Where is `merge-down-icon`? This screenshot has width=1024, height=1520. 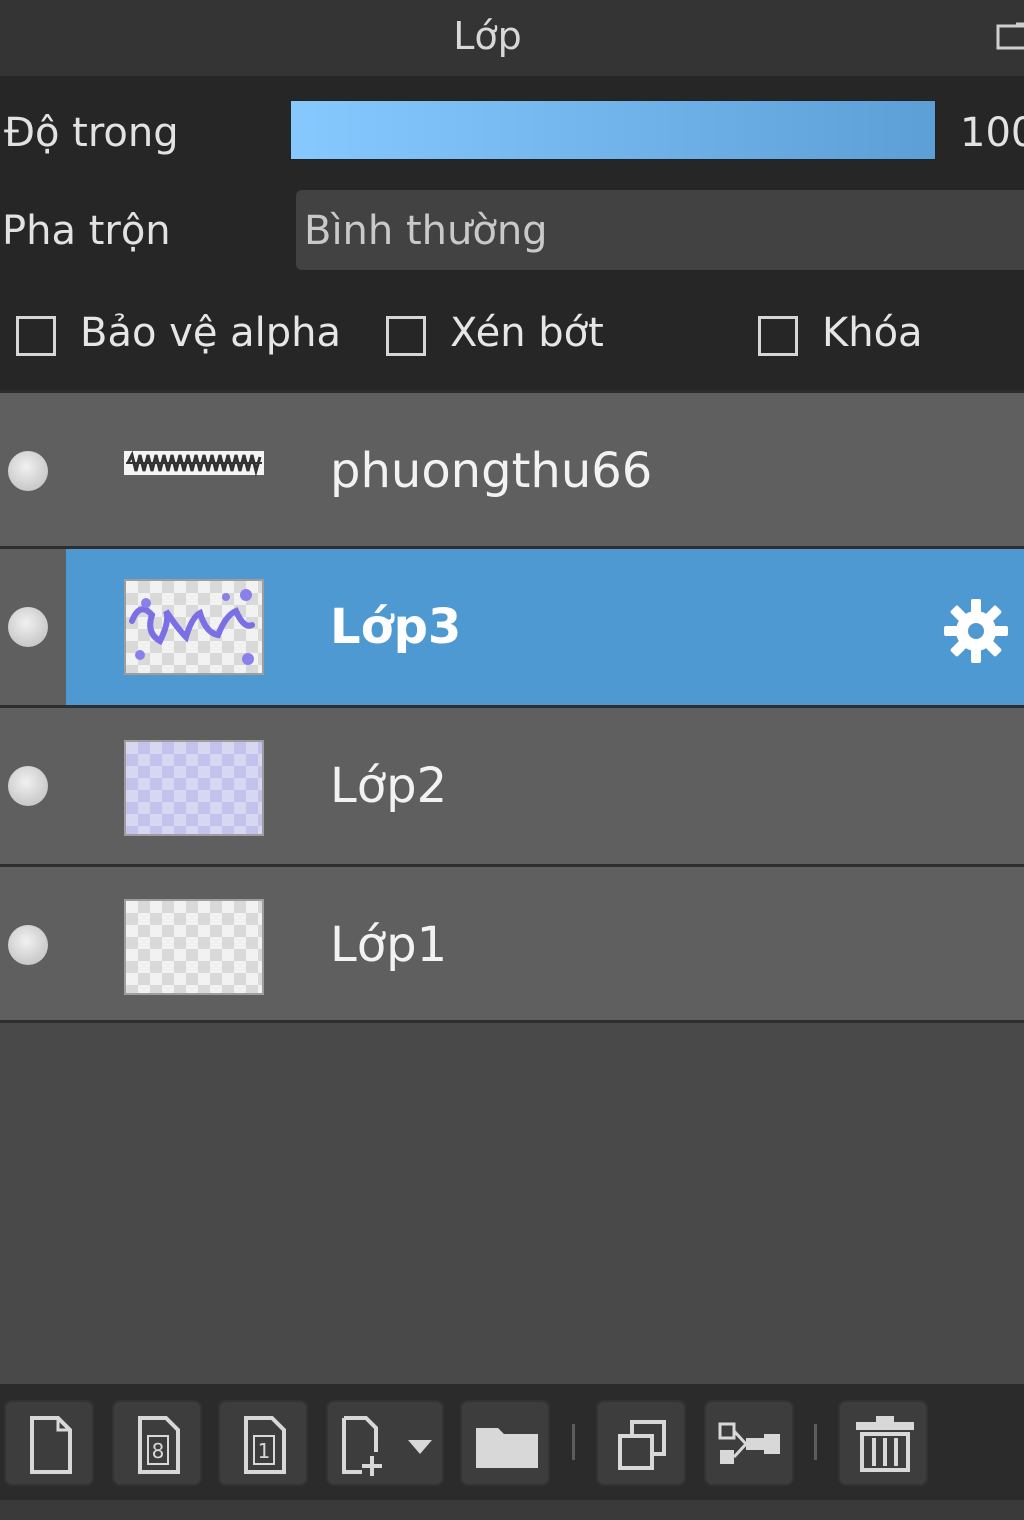 merge-down-icon is located at coordinates (749, 1443).